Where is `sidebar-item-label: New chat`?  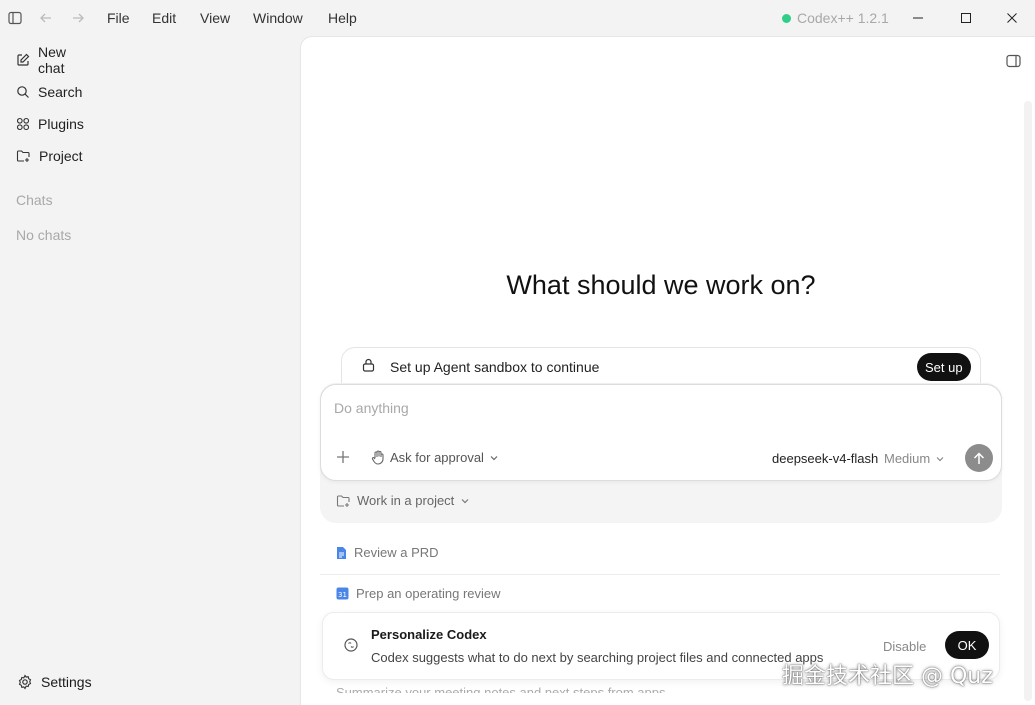
sidebar-item-label: New chat is located at coordinates (52, 60).